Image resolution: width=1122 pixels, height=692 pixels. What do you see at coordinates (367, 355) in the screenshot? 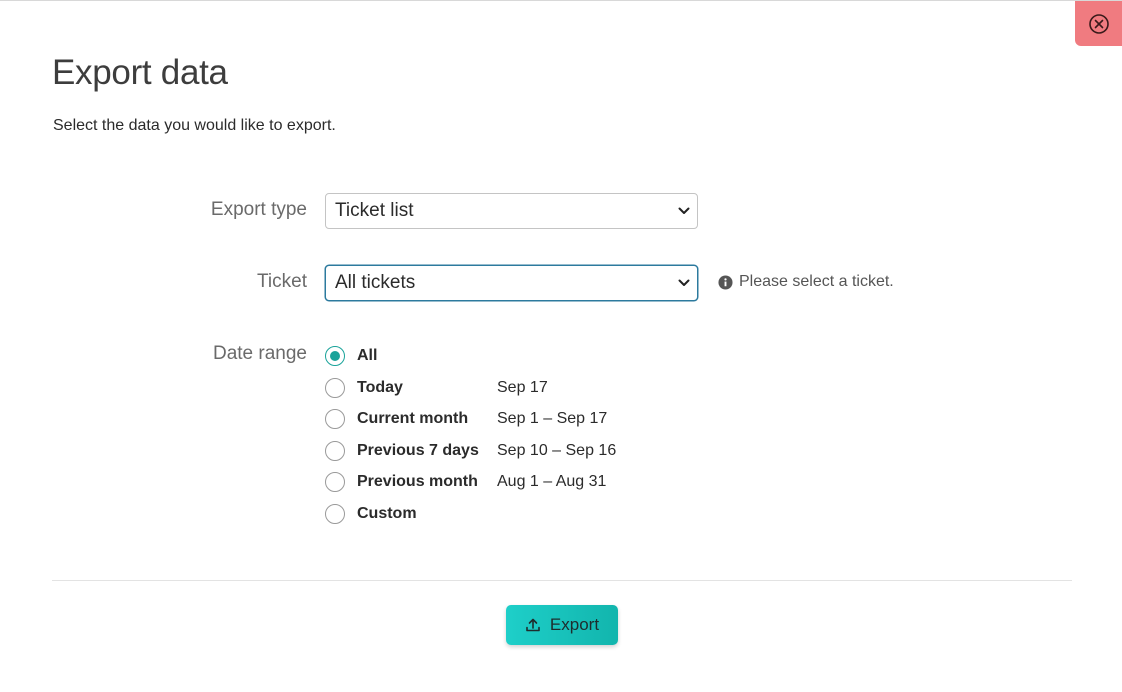
I see `radio-label: All` at bounding box center [367, 355].